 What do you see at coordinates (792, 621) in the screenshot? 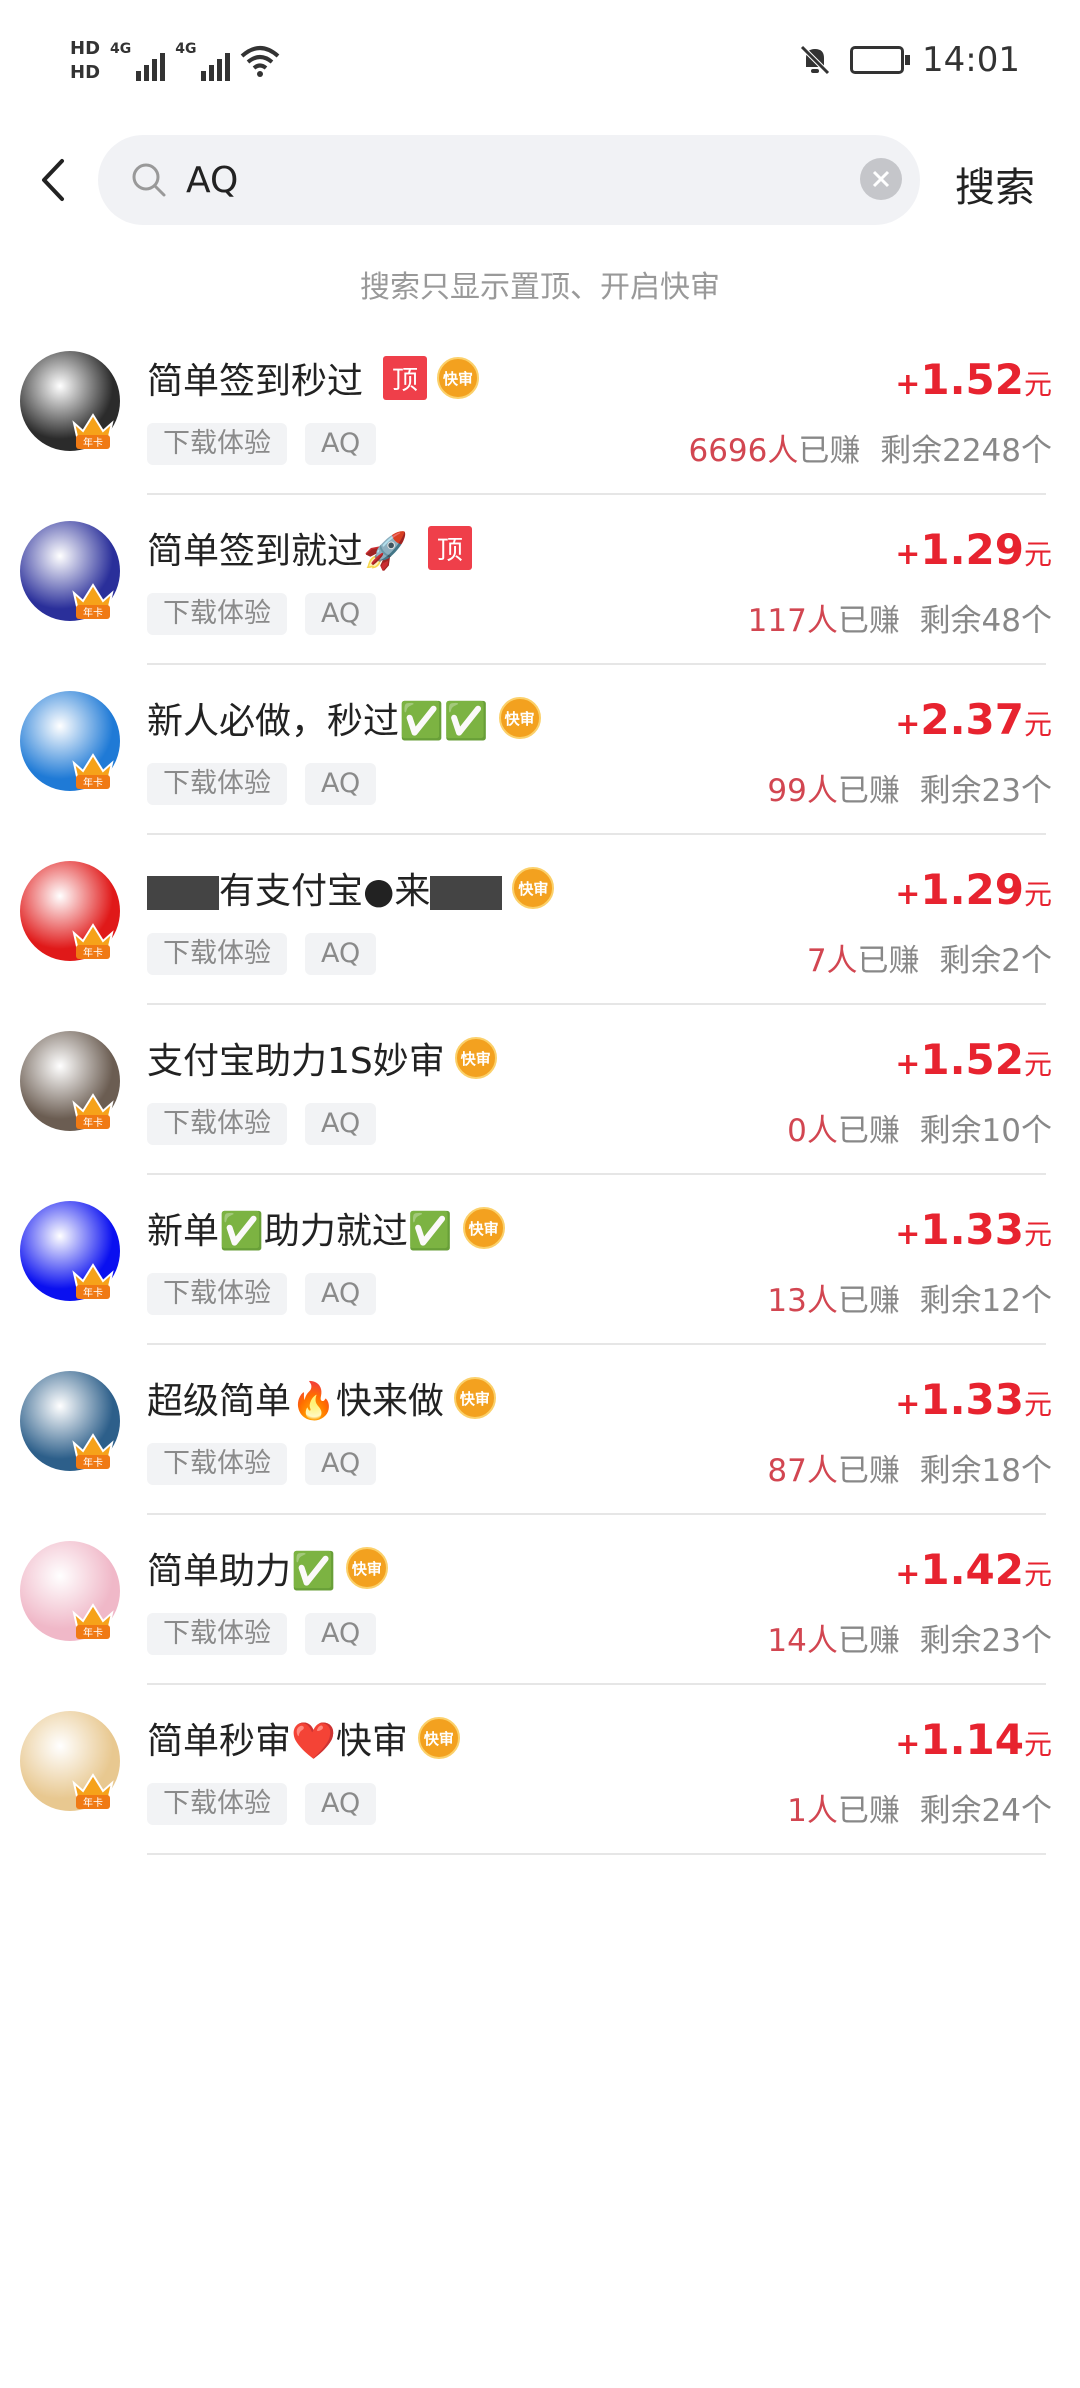
I see `earned-count: 117人` at bounding box center [792, 621].